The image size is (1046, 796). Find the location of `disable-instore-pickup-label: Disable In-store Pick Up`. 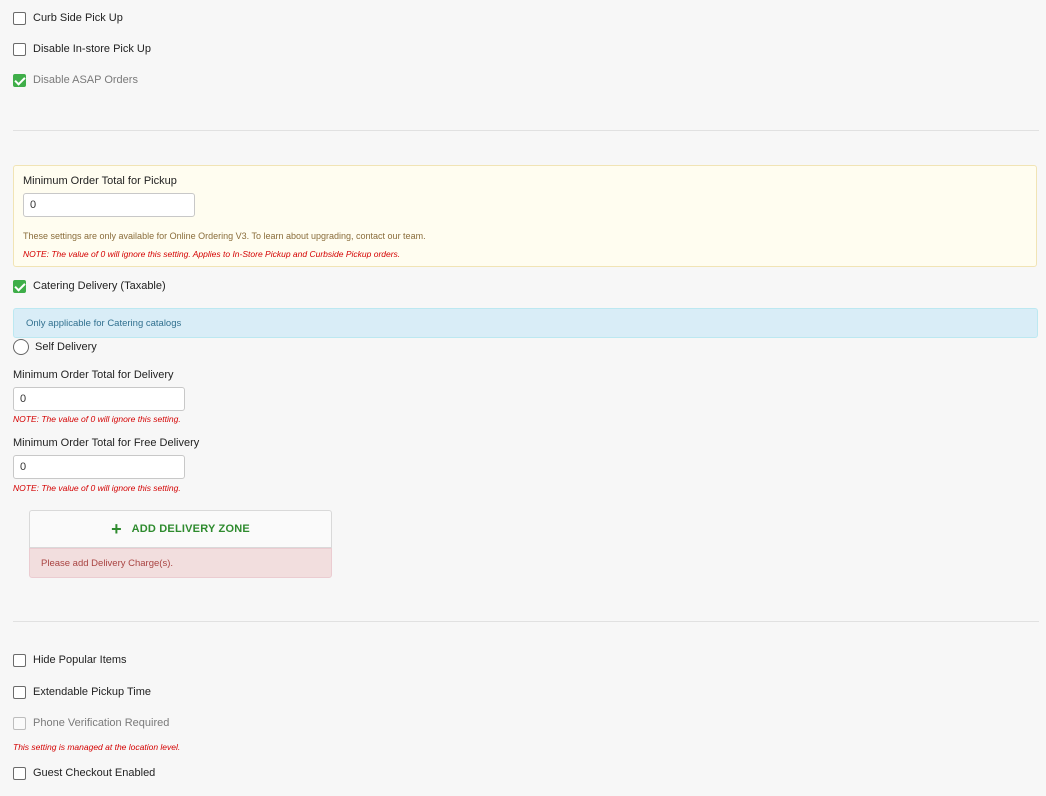

disable-instore-pickup-label: Disable In-store Pick Up is located at coordinates (92, 49).